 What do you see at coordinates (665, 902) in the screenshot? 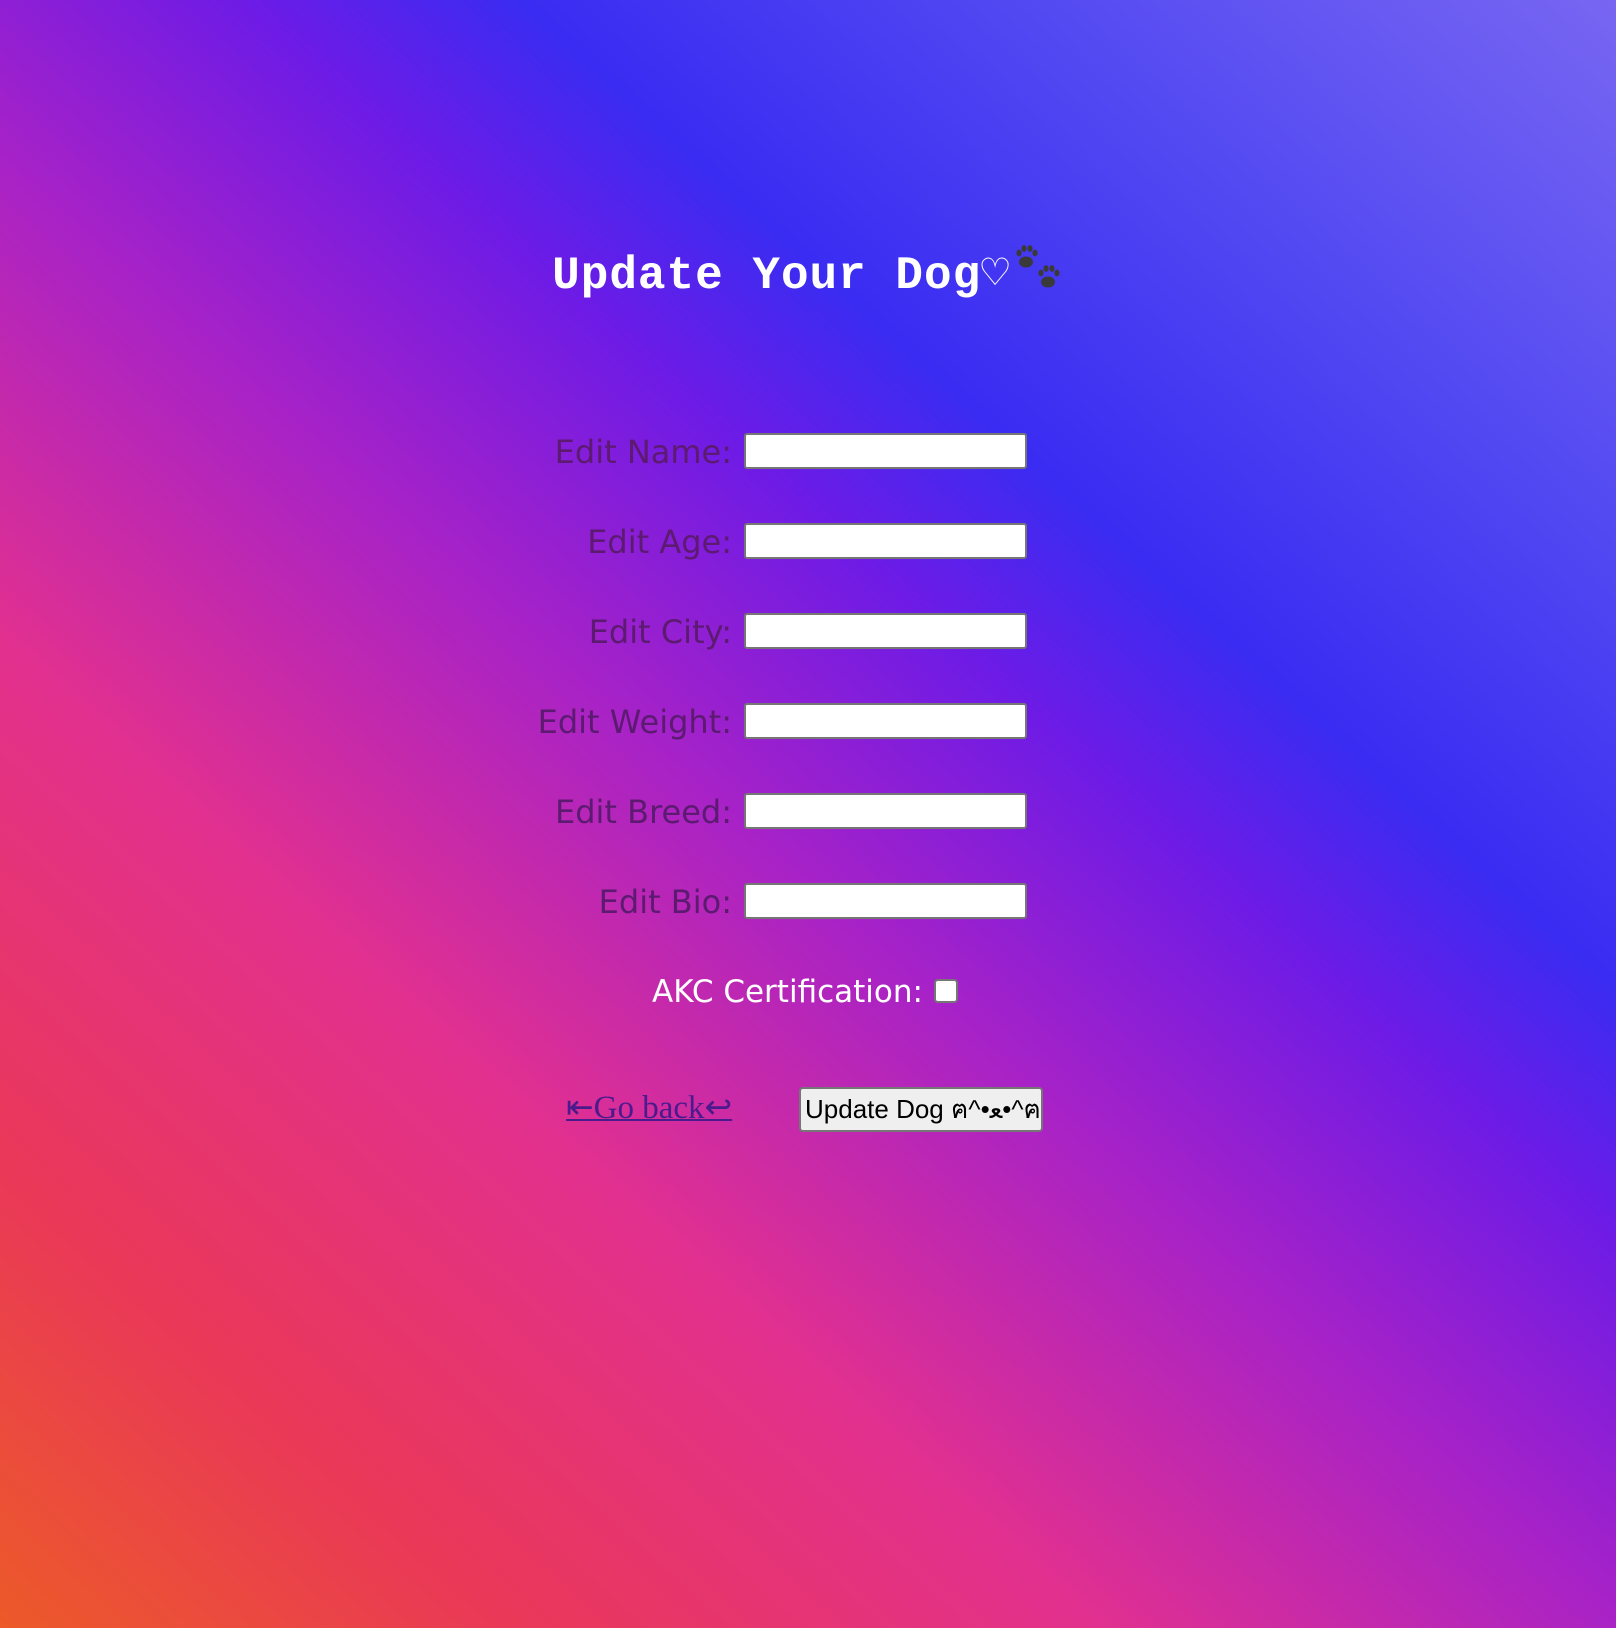
I see `bio-label: Edit Bio:` at bounding box center [665, 902].